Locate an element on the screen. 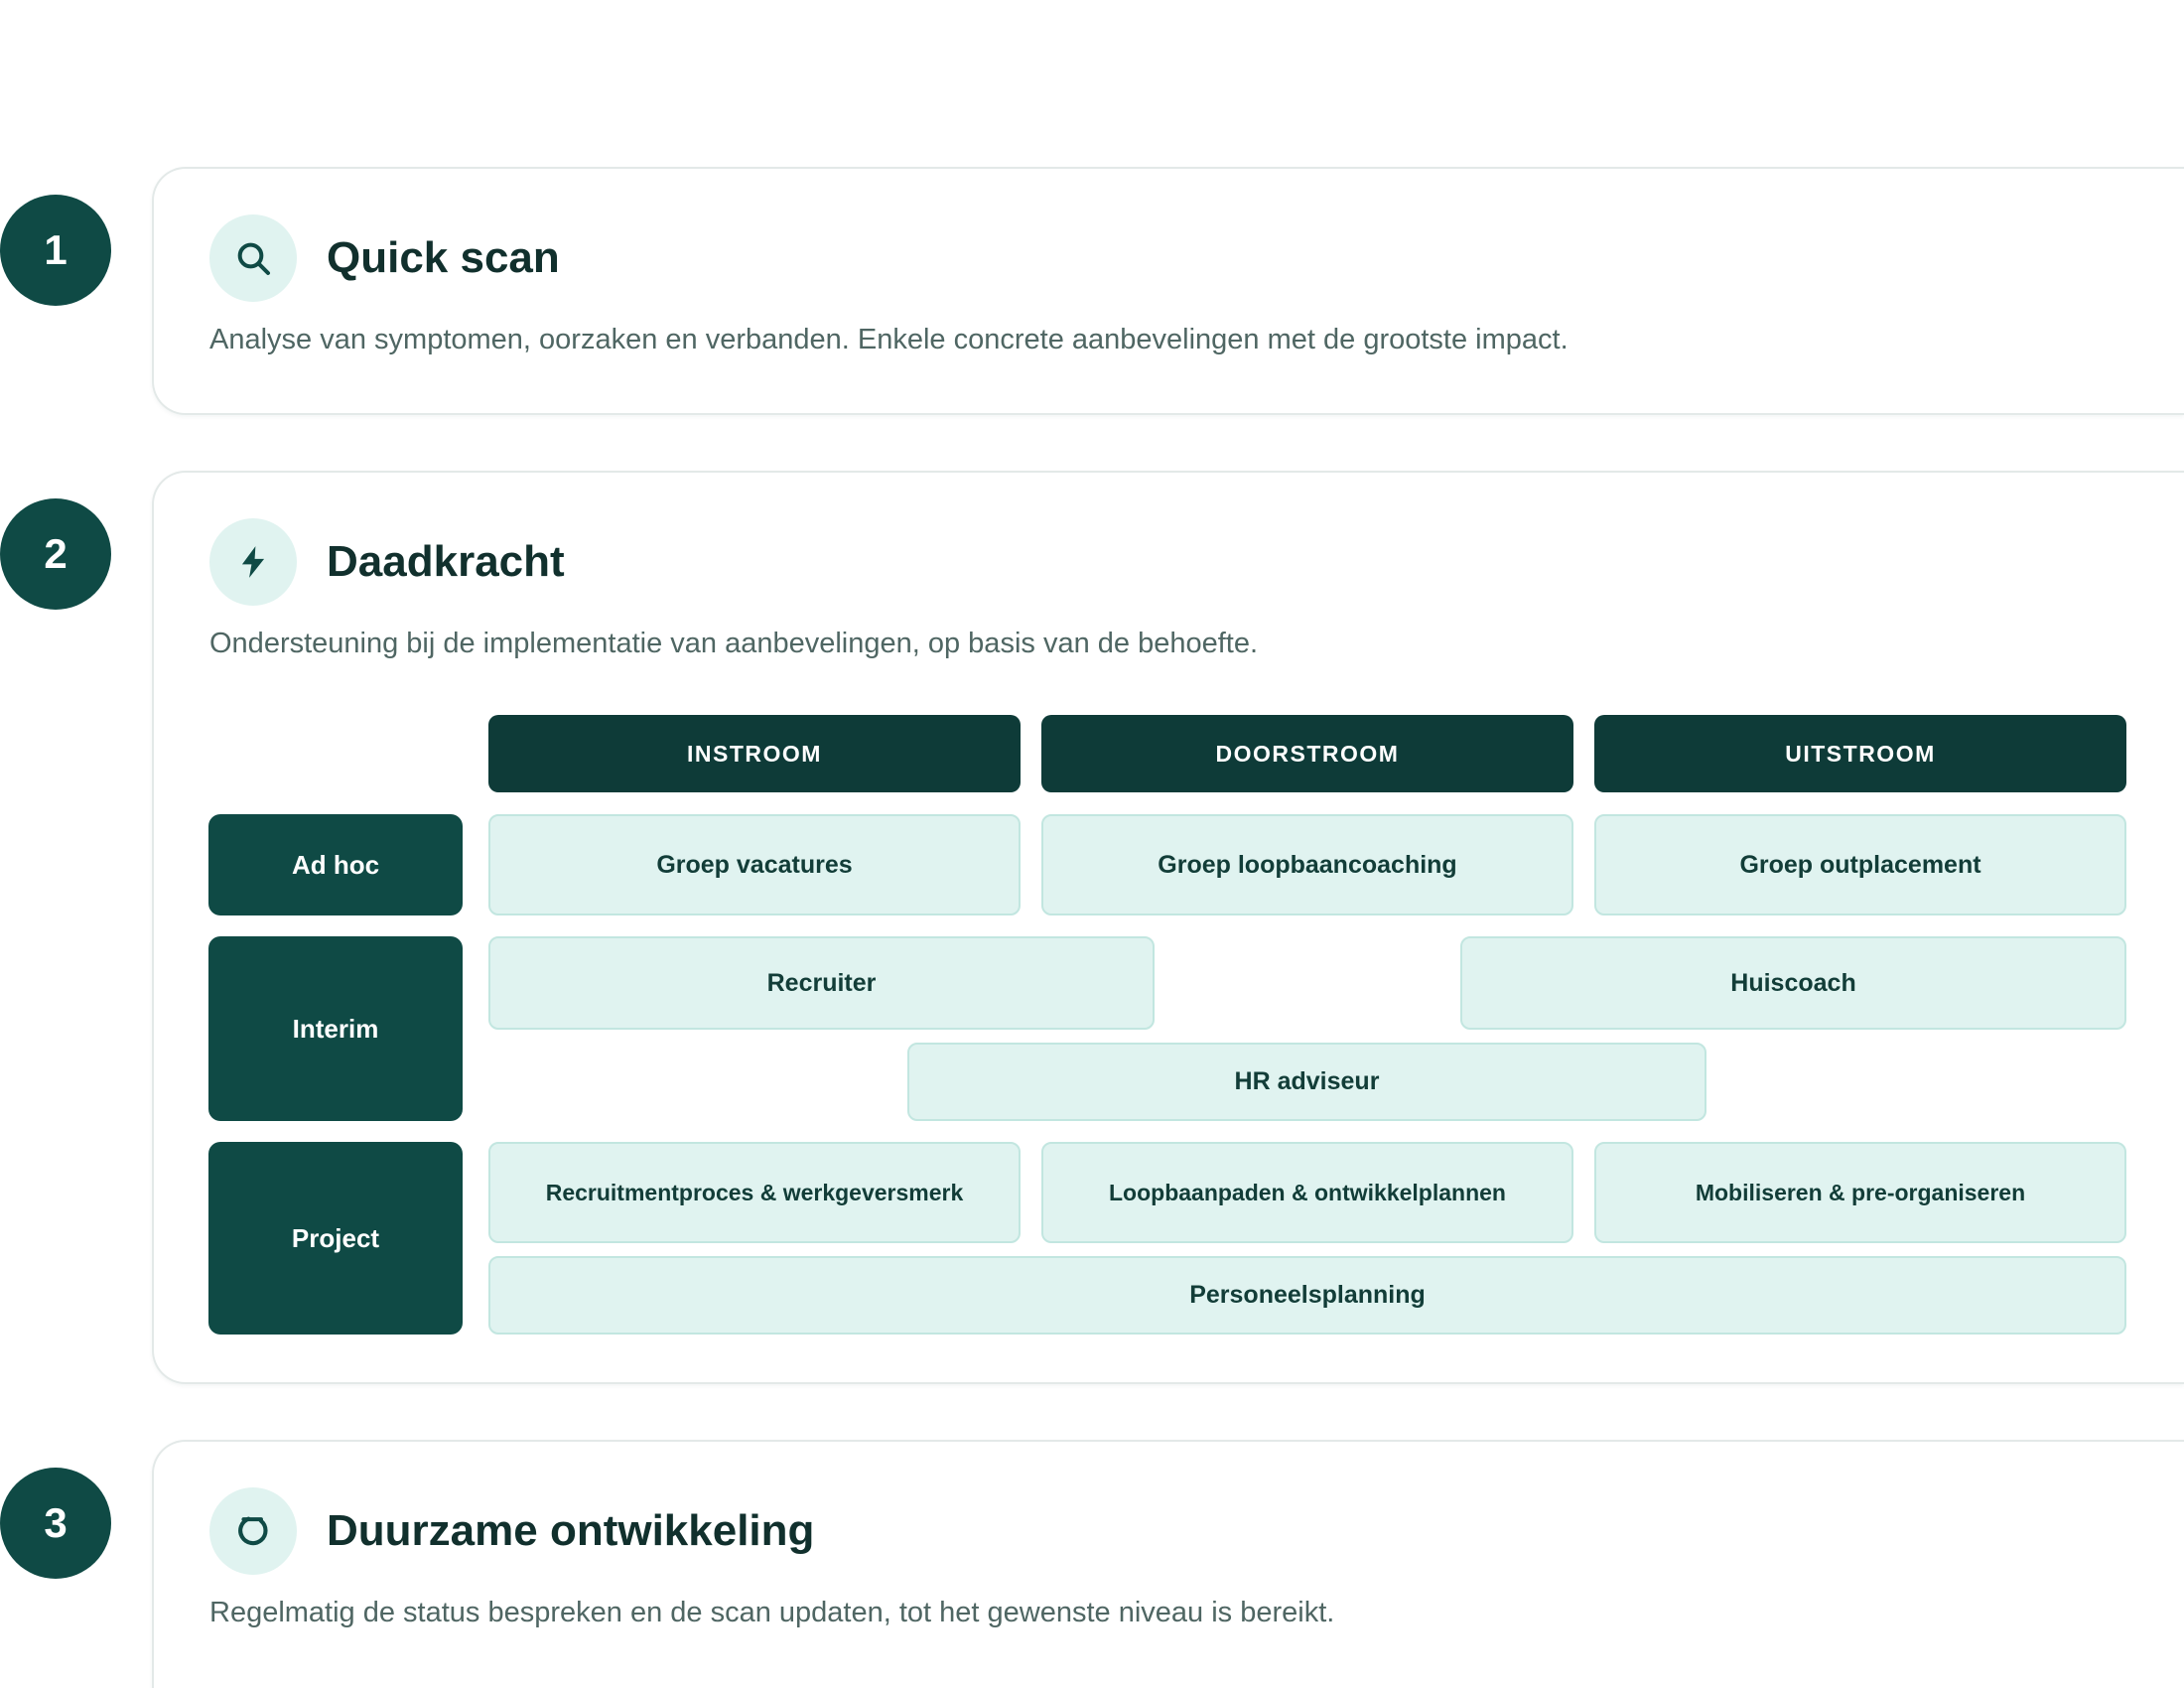 The width and height of the screenshot is (2184, 1688). step-title: Quick scan is located at coordinates (443, 257).